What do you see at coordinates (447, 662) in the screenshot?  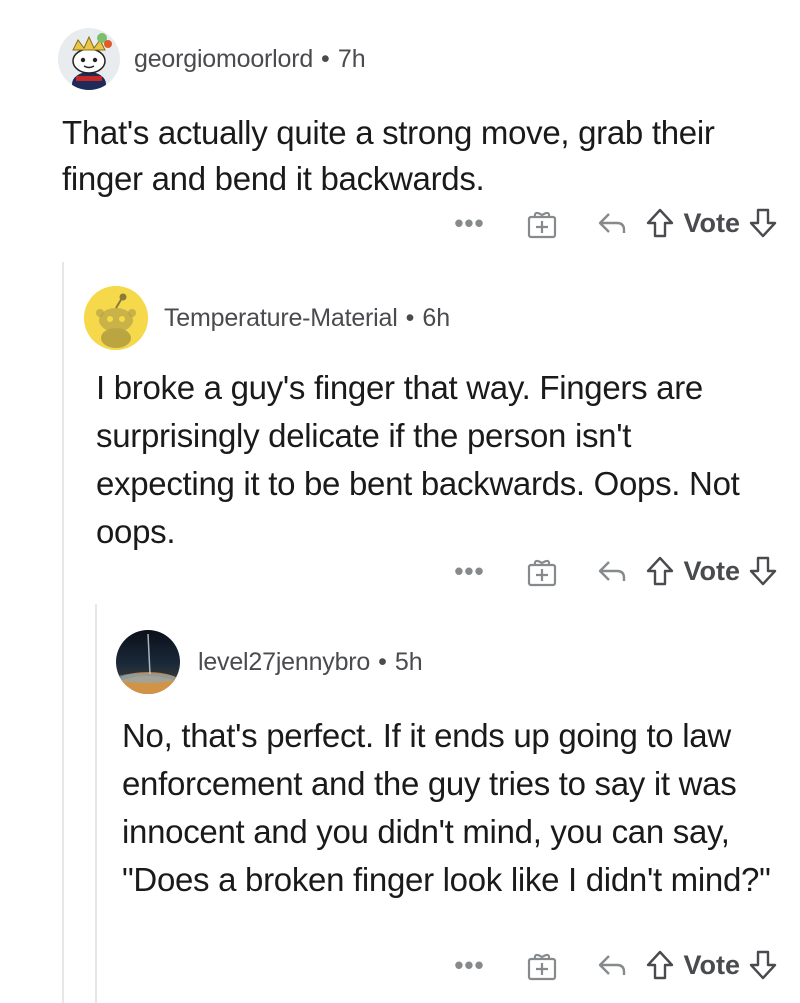 I see `comment-header: level27jennybro • 5h` at bounding box center [447, 662].